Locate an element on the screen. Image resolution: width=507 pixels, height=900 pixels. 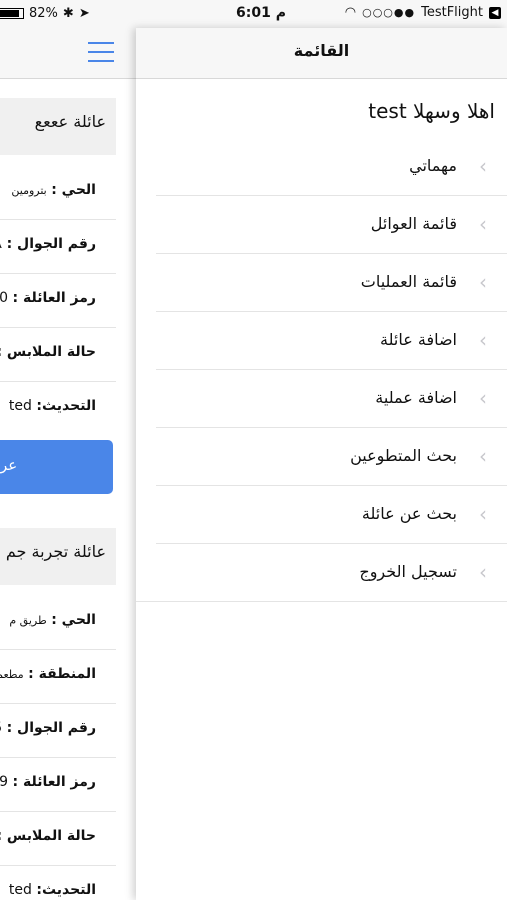
family-row: رمز العائلة : 0 is located at coordinates (58, 300).